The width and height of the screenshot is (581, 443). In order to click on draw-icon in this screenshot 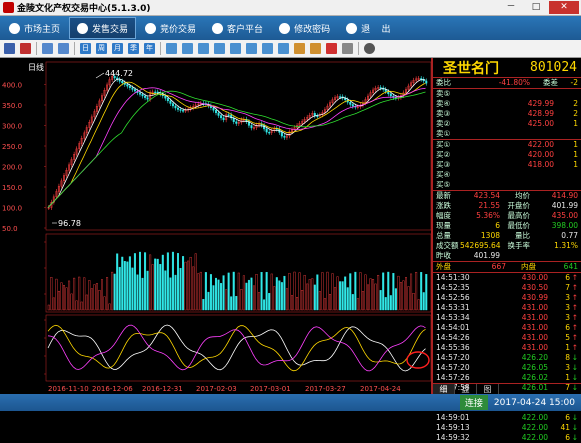, I will do `click(331, 48)`.